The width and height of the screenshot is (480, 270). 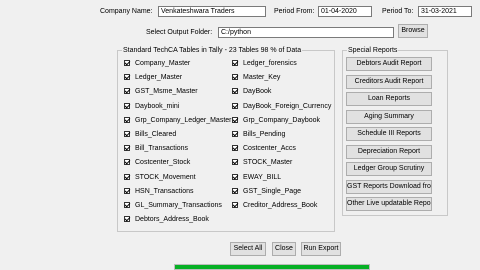 What do you see at coordinates (270, 63) in the screenshot?
I see `checkbox-label: Ledger_forensics` at bounding box center [270, 63].